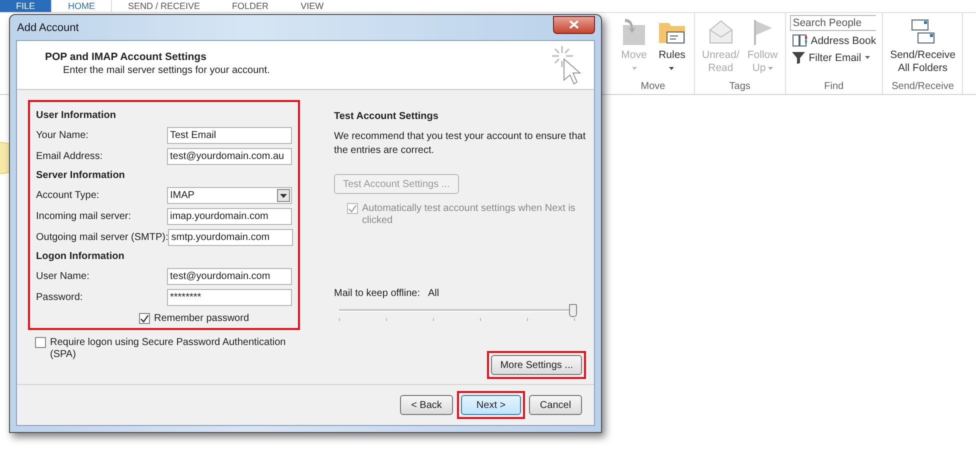 The width and height of the screenshot is (976, 449). Describe the element at coordinates (834, 57) in the screenshot. I see `filter-button: Filter Email` at that location.